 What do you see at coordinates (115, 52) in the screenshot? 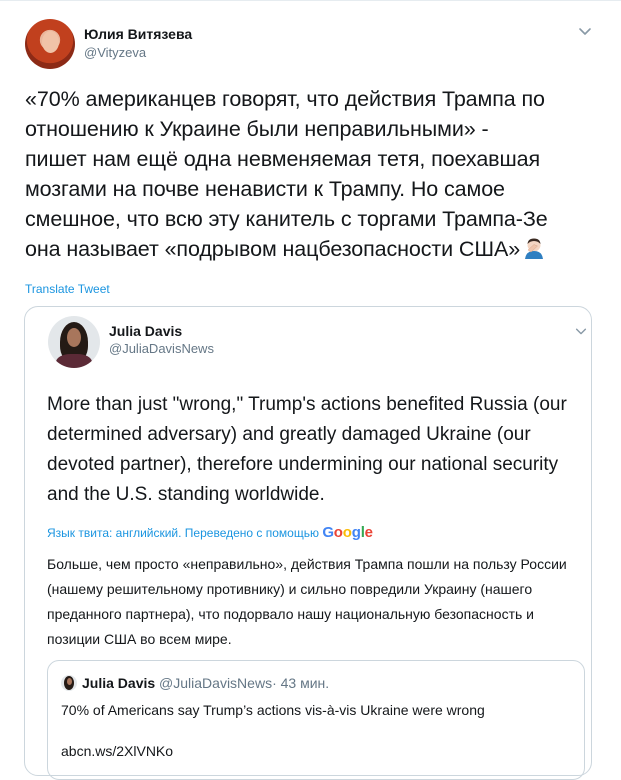
I see `author-handle: @Vityzeva` at bounding box center [115, 52].